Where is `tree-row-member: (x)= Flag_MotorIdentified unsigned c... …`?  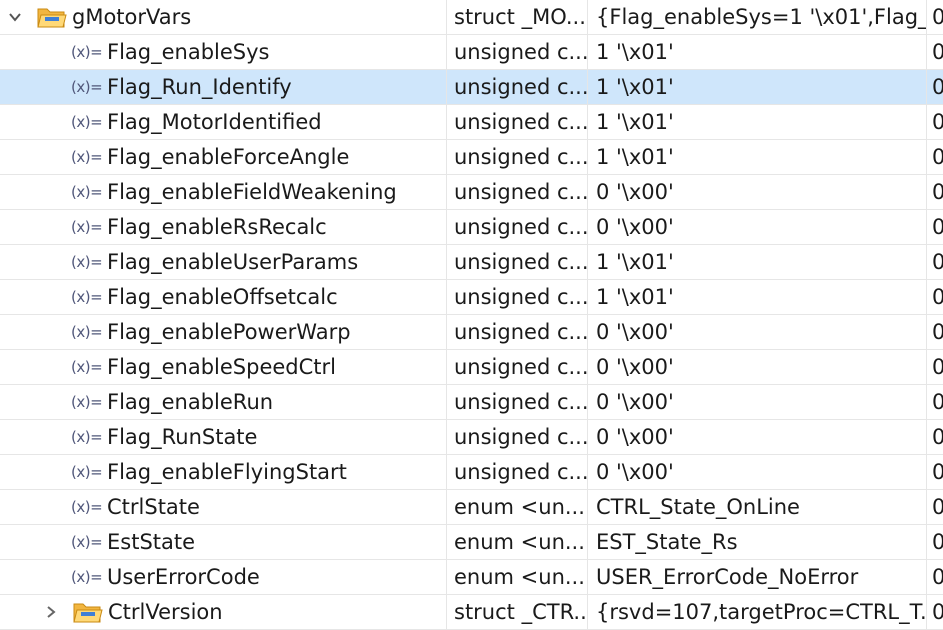
tree-row-member: (x)= Flag_MotorIdentified unsigned c... … is located at coordinates (471, 122).